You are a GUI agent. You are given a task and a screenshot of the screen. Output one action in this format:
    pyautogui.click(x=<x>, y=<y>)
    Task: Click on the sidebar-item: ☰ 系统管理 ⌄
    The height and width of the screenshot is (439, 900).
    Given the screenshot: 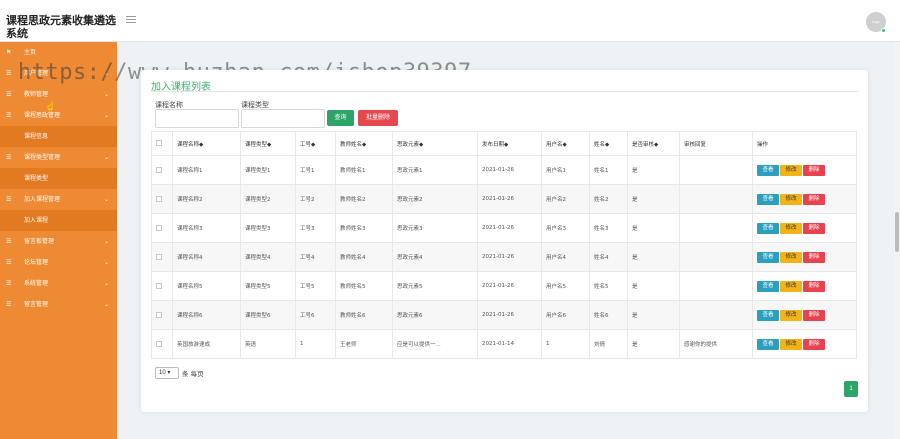 What is the action you would take?
    pyautogui.click(x=58, y=283)
    